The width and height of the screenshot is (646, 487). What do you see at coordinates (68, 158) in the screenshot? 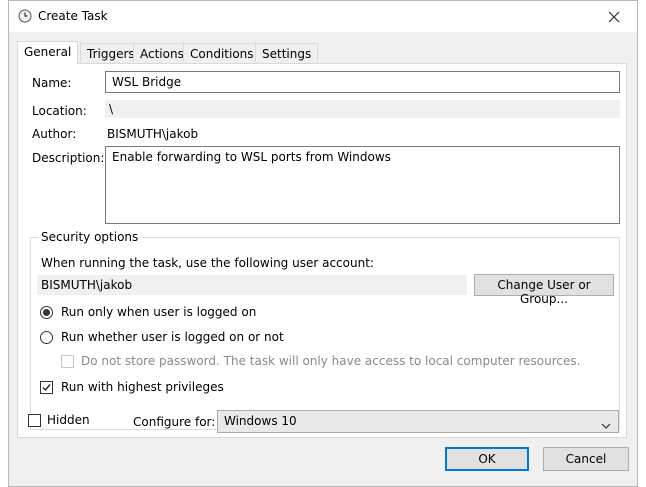
I see `description-label: Description:` at bounding box center [68, 158].